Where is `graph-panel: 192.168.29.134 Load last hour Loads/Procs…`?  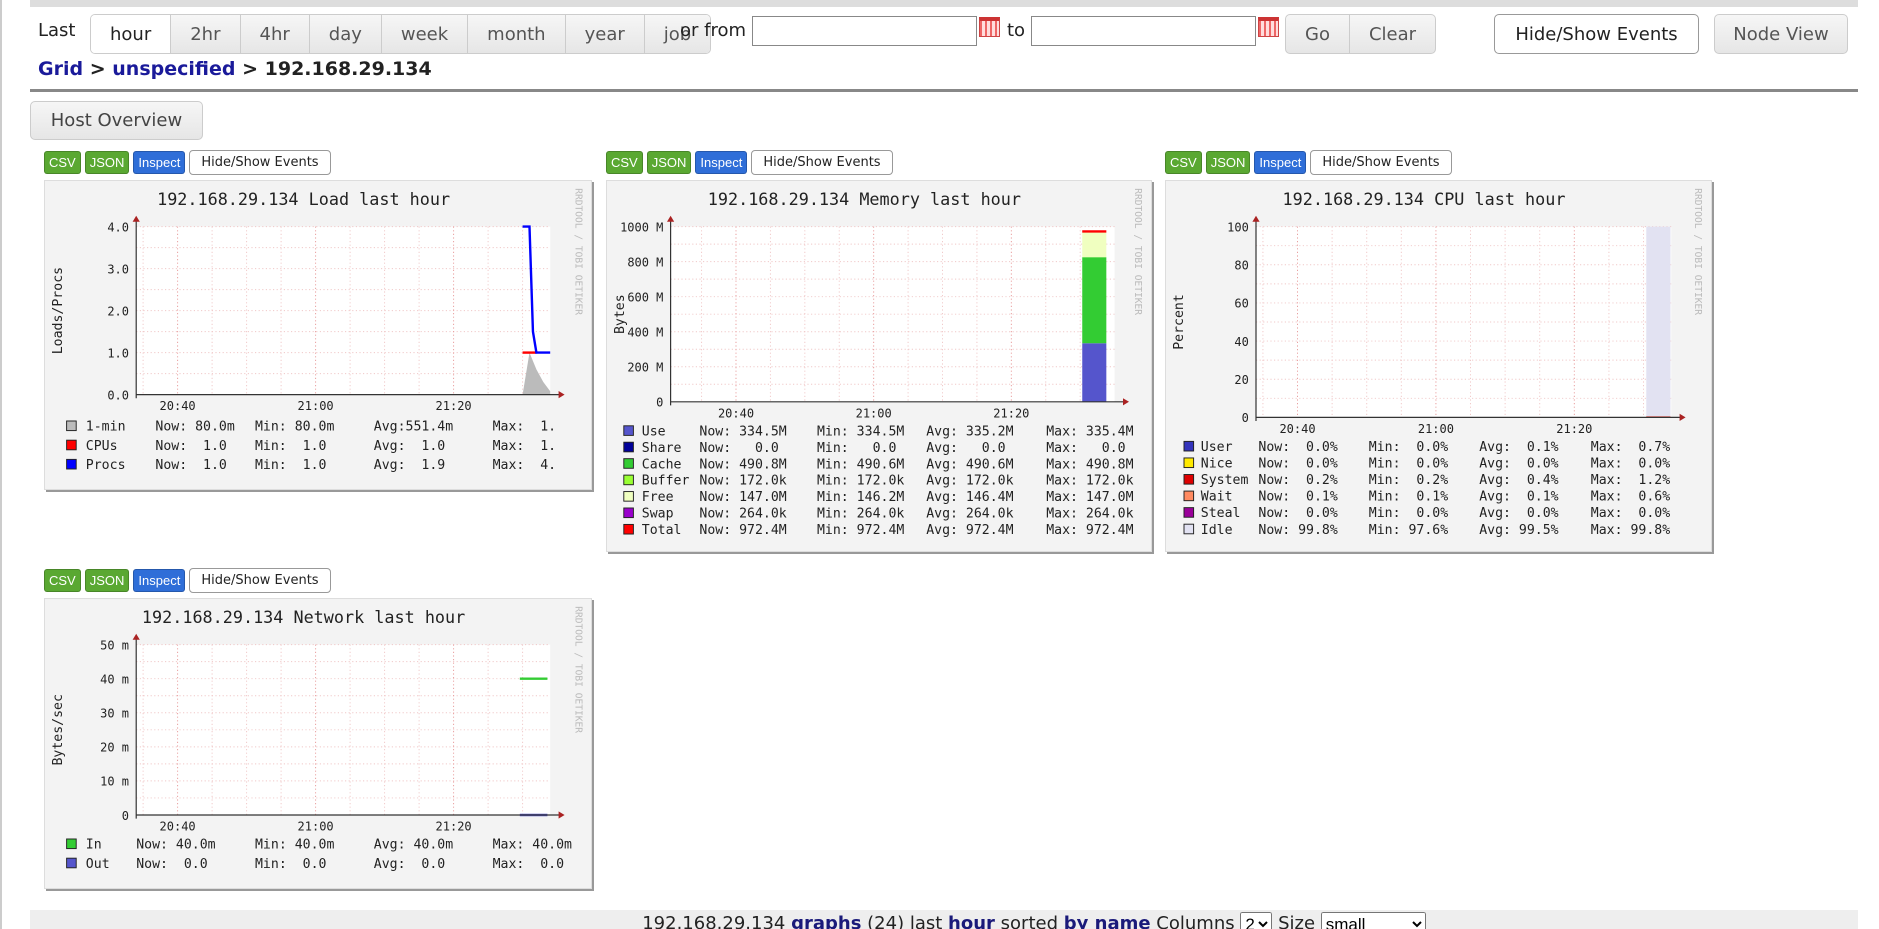 graph-panel: 192.168.29.134 Load last hour Loads/Procs… is located at coordinates (318, 335).